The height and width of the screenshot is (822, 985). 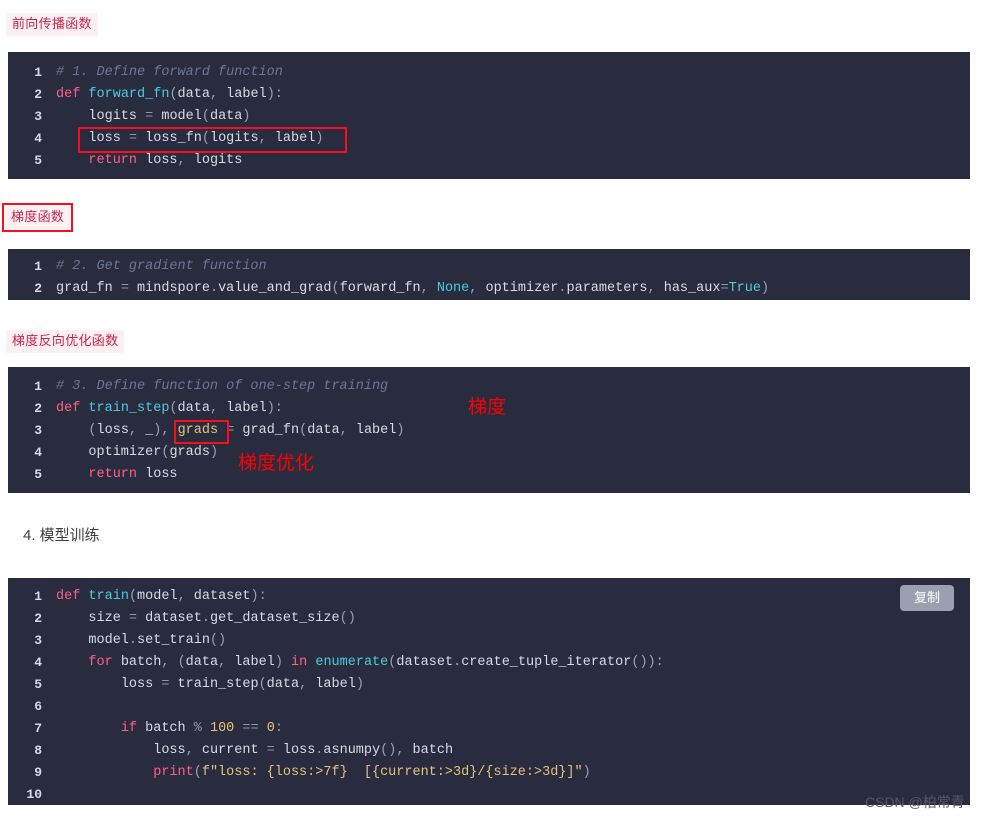 What do you see at coordinates (201, 728) in the screenshot?
I see `code-text: if batch % 100 == 0:` at bounding box center [201, 728].